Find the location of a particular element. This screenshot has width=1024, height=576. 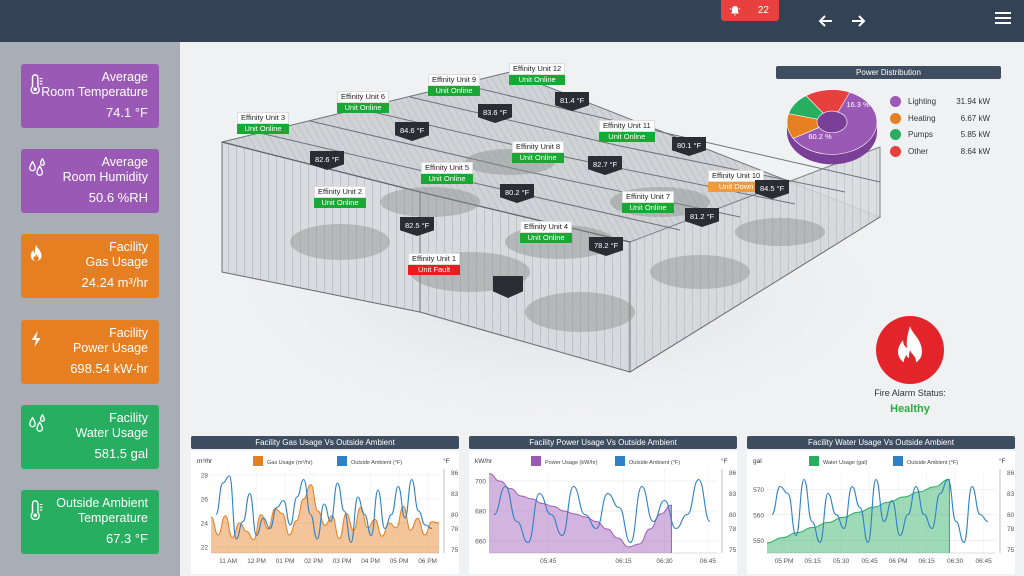

x-tick: 05 PM is located at coordinates (784, 561).